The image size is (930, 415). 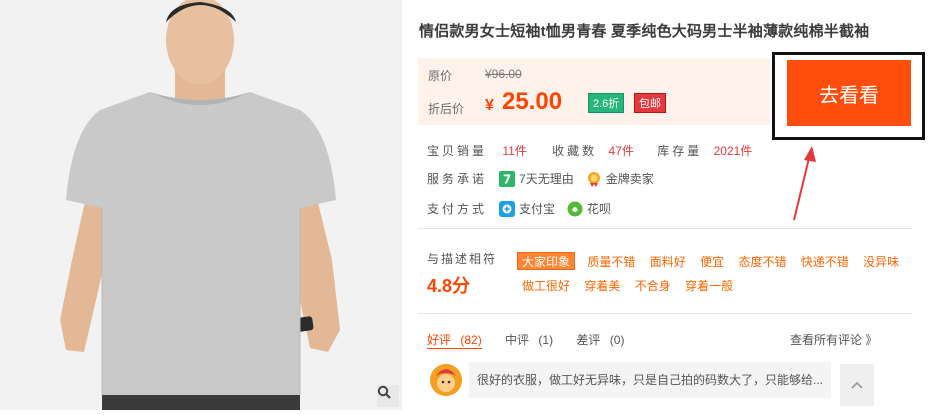 I want to click on alipay-icon, so click(x=507, y=208).